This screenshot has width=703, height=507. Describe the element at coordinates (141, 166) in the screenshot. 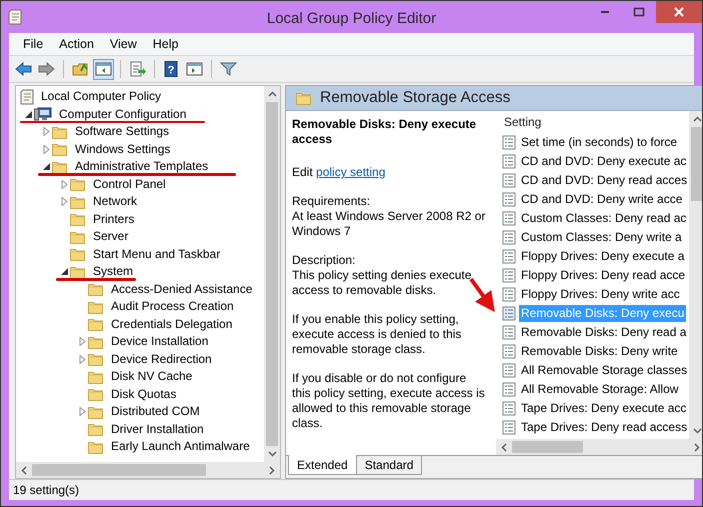

I see `tree-item: Administrative Templates` at that location.